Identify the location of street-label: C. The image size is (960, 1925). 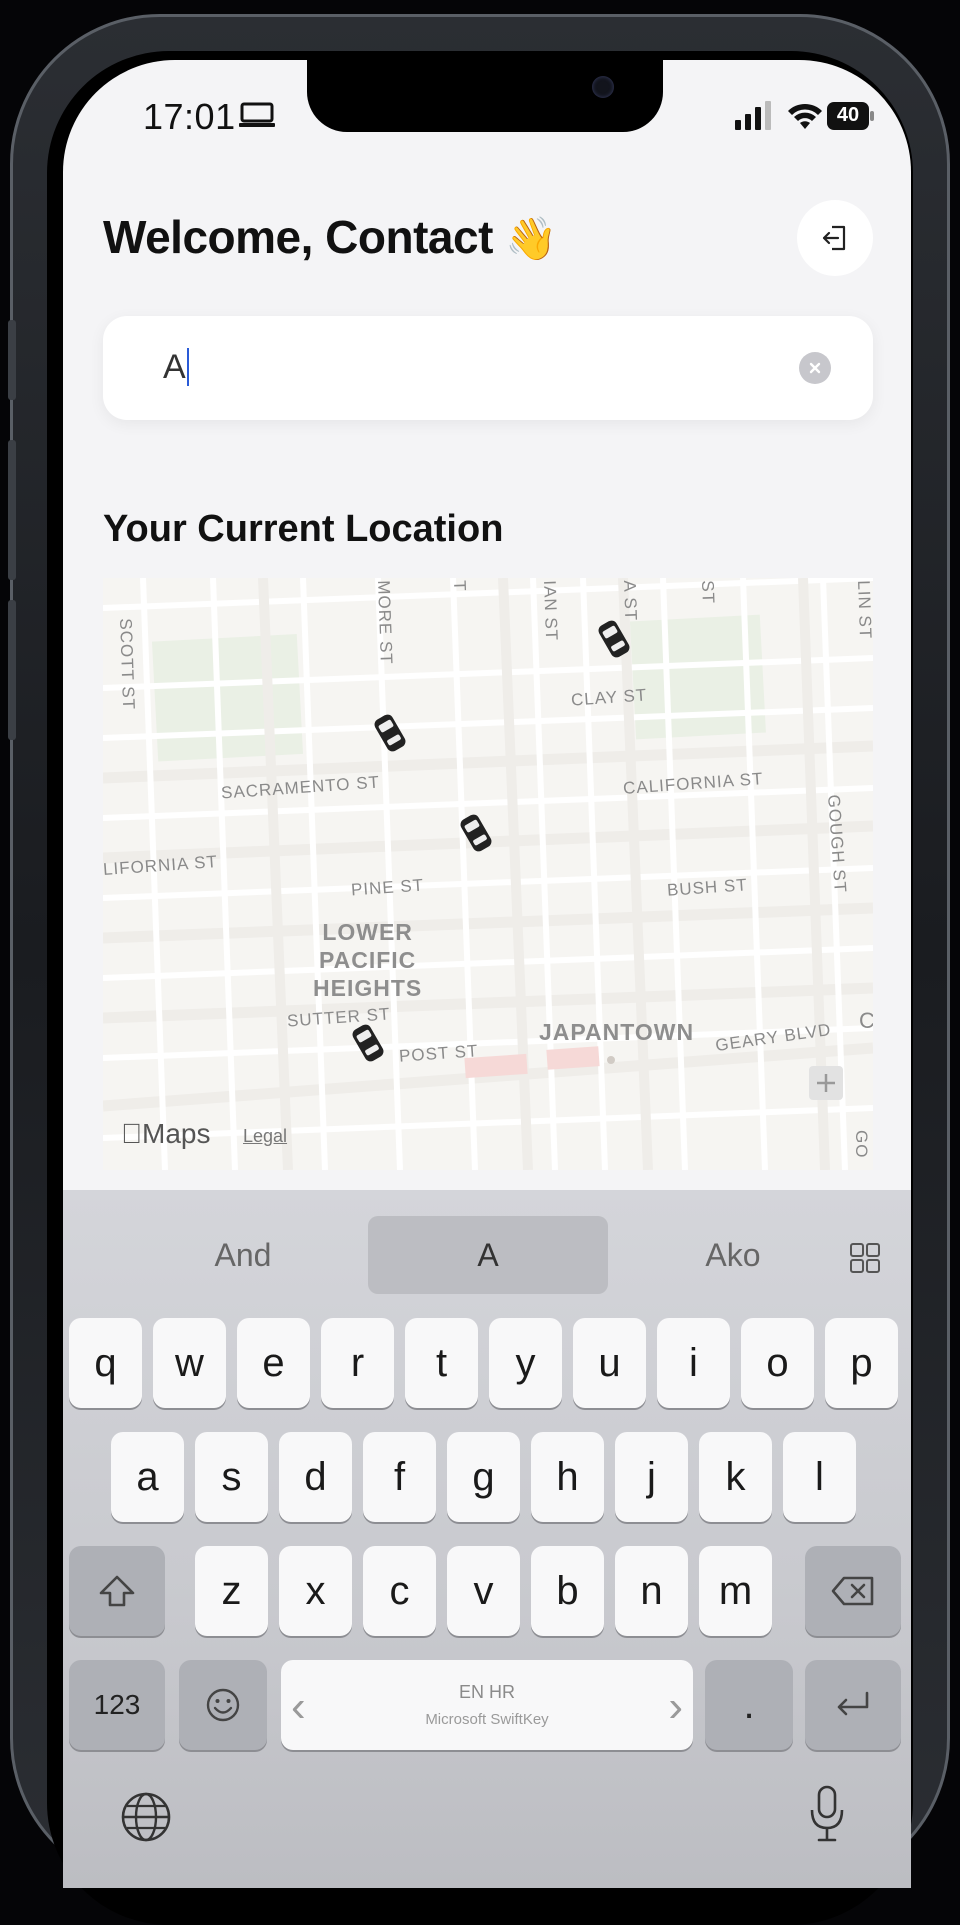
(866, 1020).